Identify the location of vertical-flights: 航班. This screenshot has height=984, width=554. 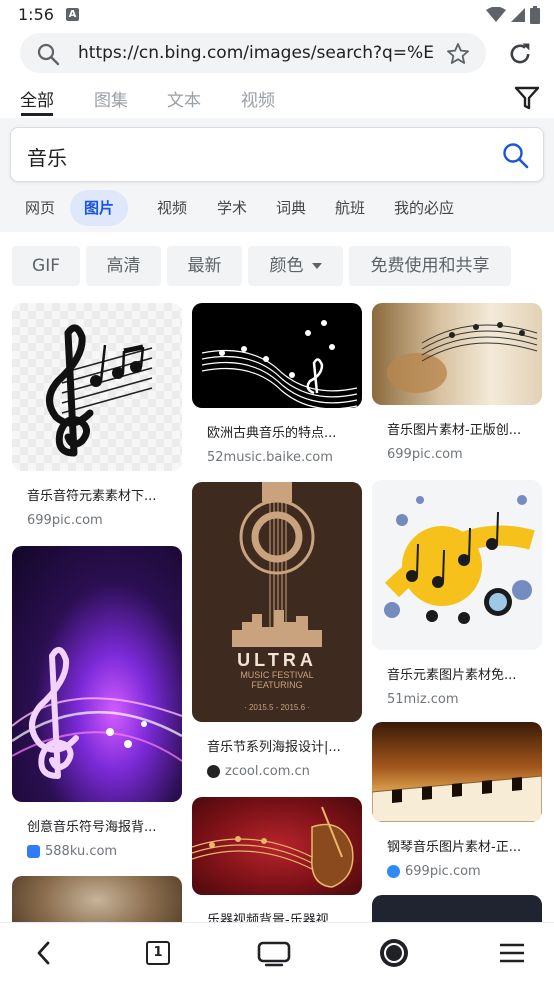
(350, 208).